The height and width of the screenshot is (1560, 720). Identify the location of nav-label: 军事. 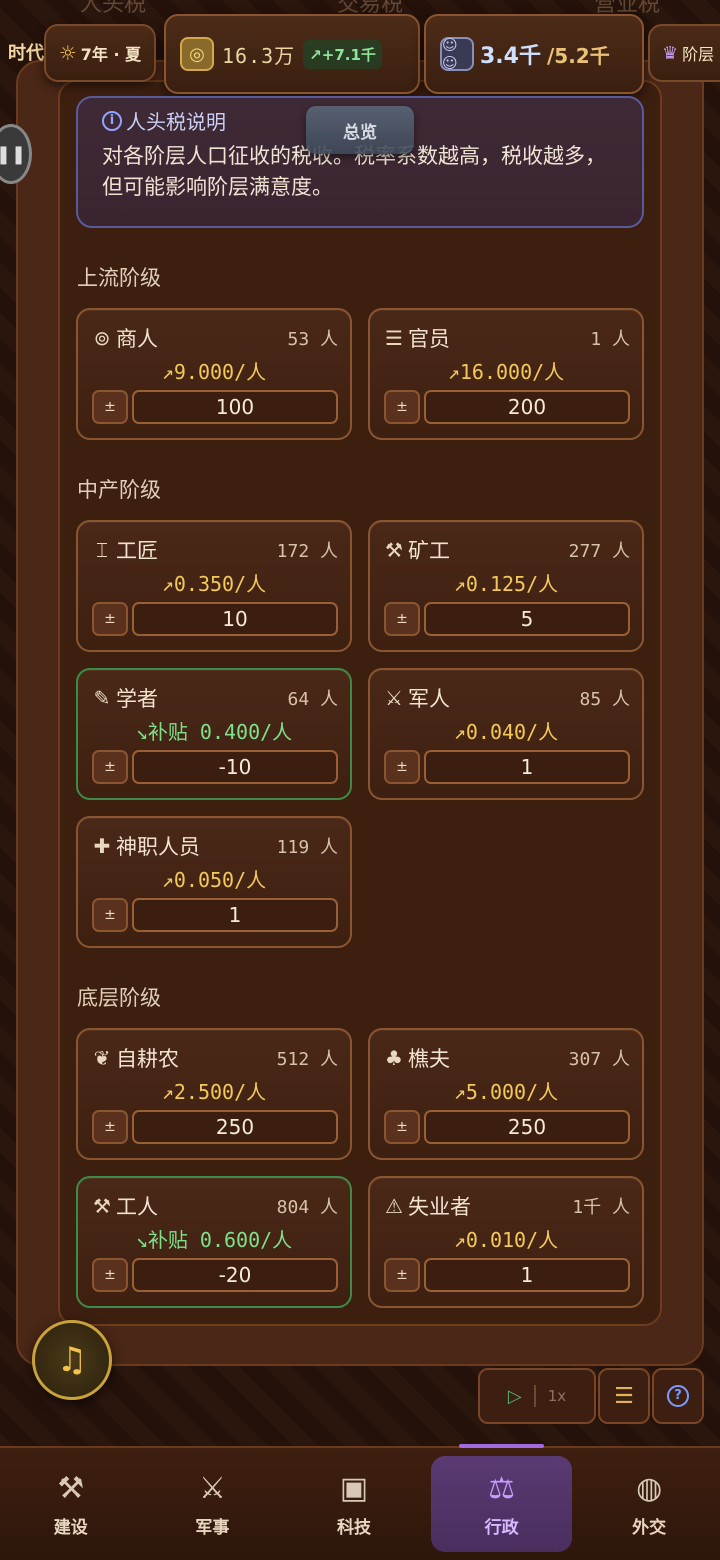
(212, 1527).